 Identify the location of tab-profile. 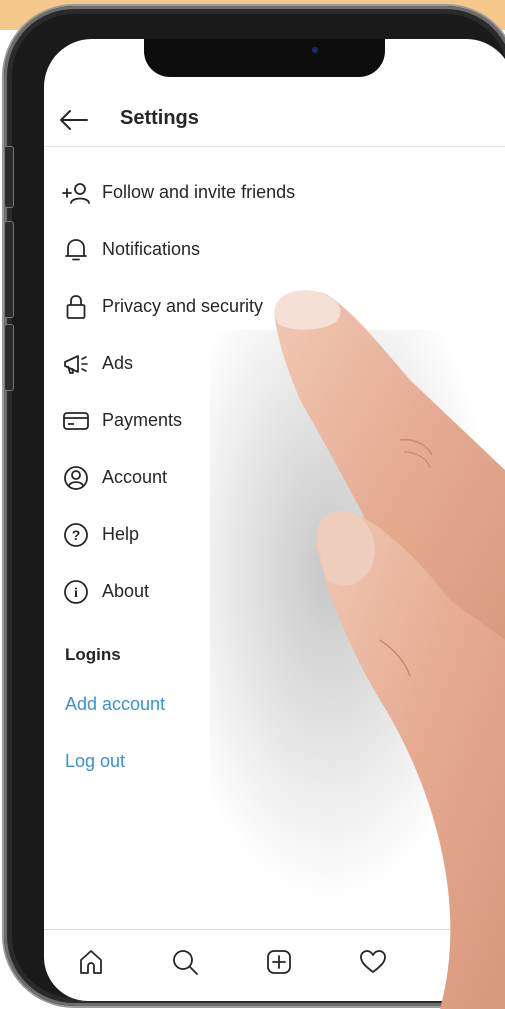
(467, 962).